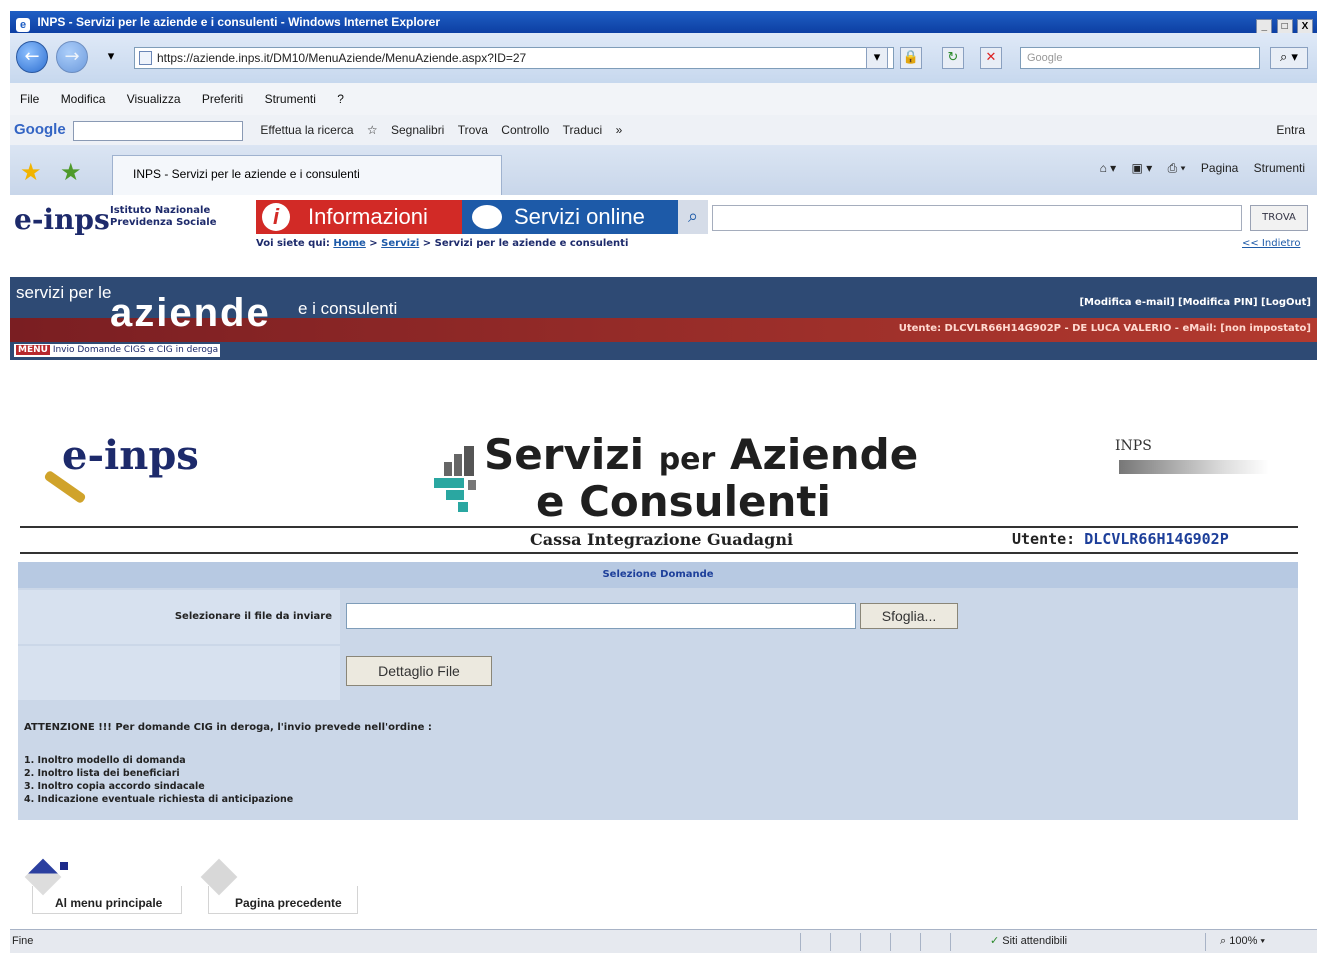 This screenshot has height=953, width=1317. What do you see at coordinates (62, 219) in the screenshot?
I see `einps-logo: e-inps` at bounding box center [62, 219].